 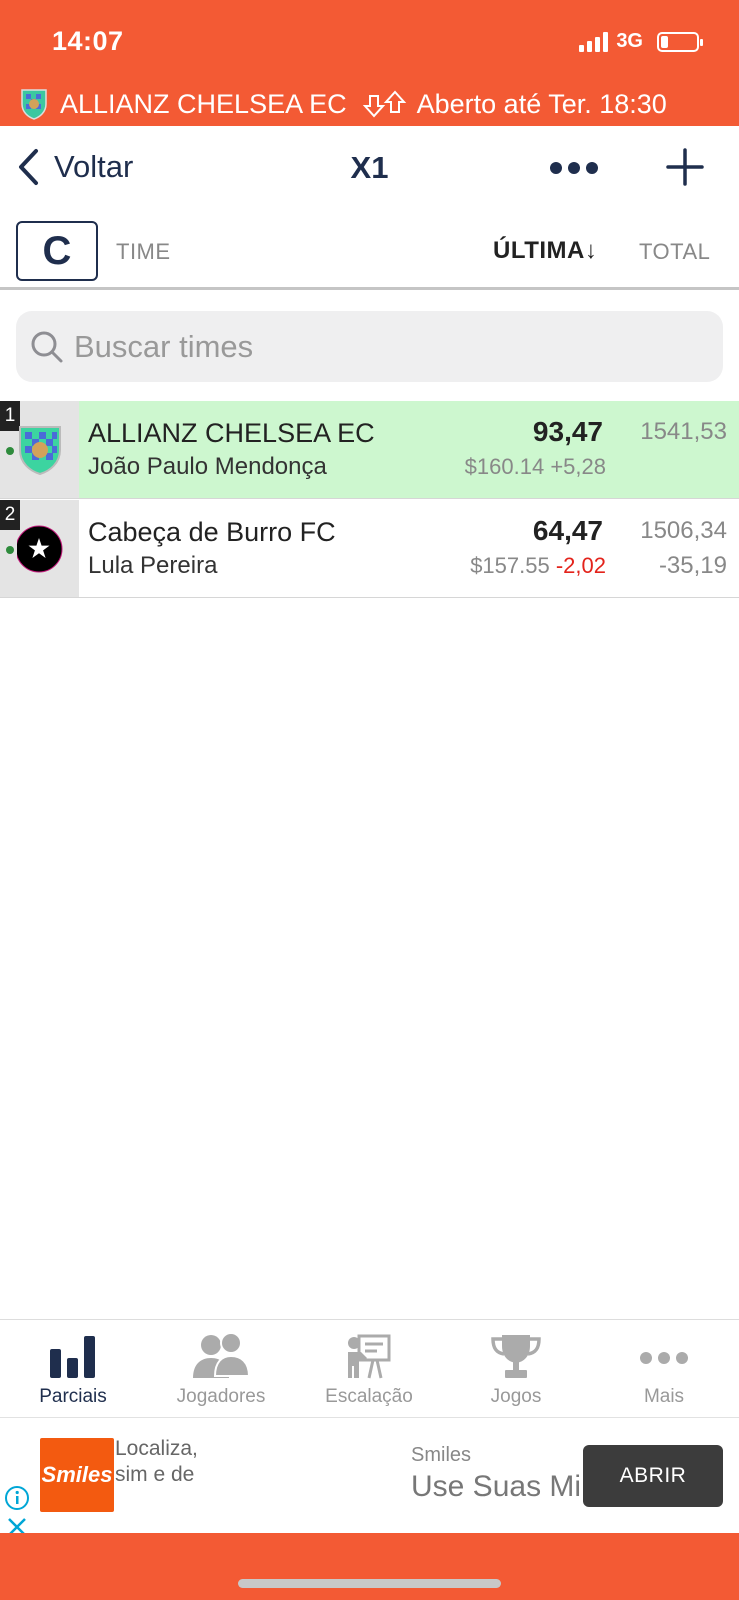 What do you see at coordinates (221, 1396) in the screenshot?
I see `tab-label: Jogadores` at bounding box center [221, 1396].